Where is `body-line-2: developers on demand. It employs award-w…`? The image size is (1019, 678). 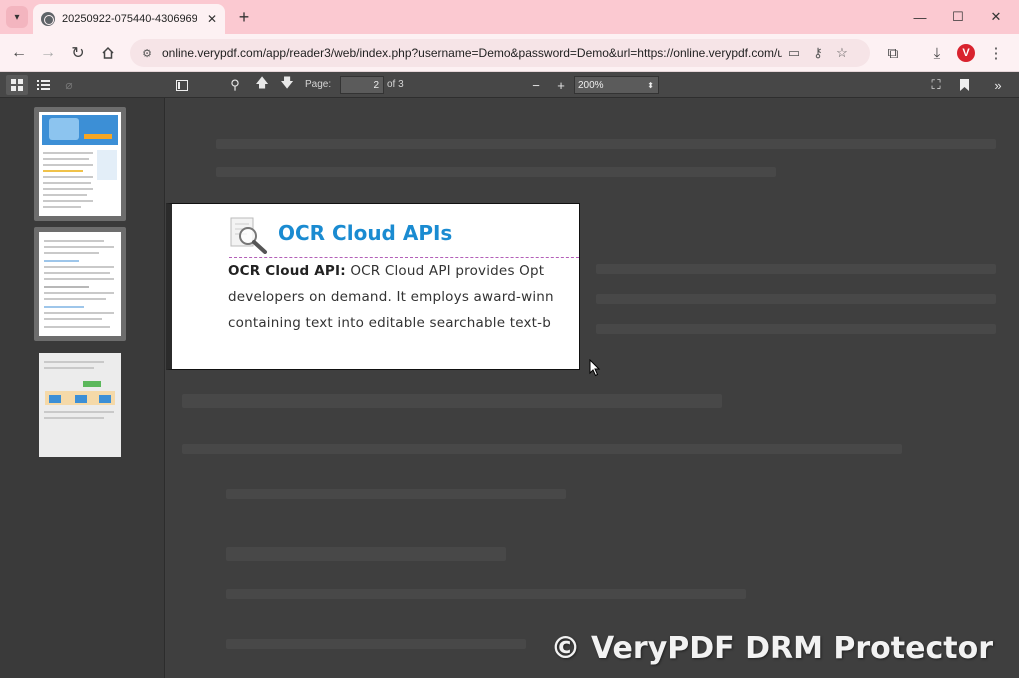 body-line-2: developers on demand. It employs award-w… is located at coordinates (391, 297).